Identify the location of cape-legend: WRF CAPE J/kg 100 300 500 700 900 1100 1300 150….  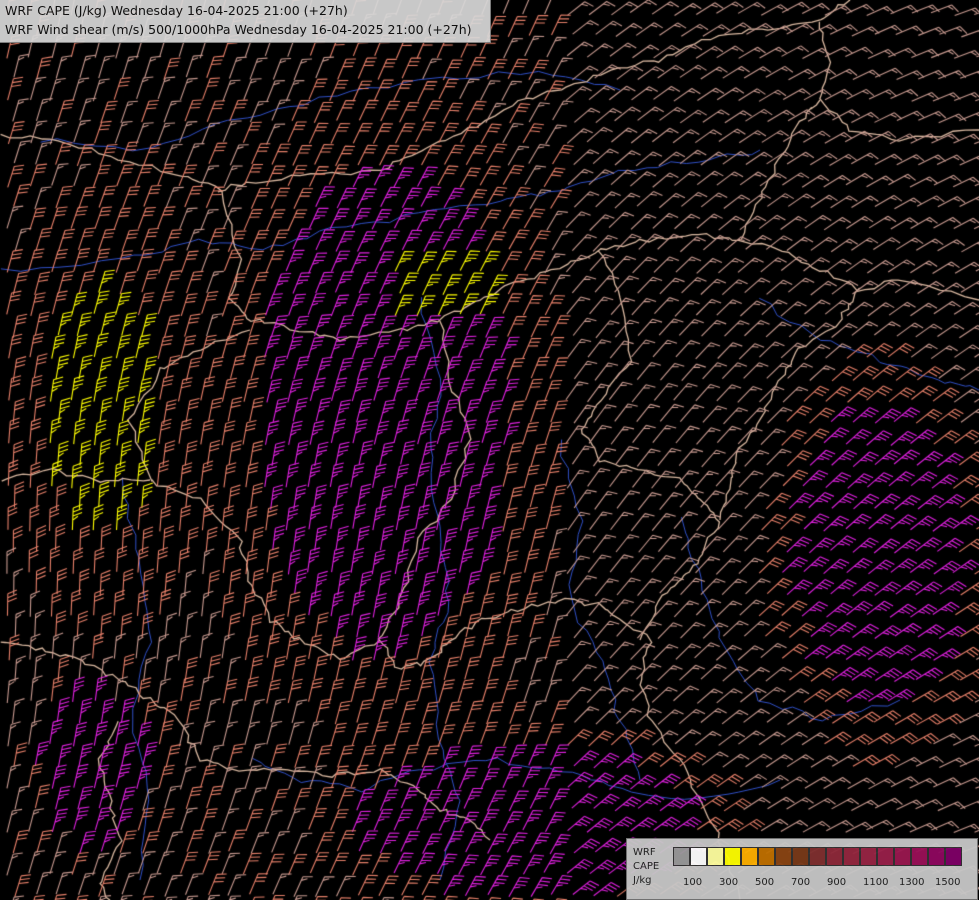
(802, 869).